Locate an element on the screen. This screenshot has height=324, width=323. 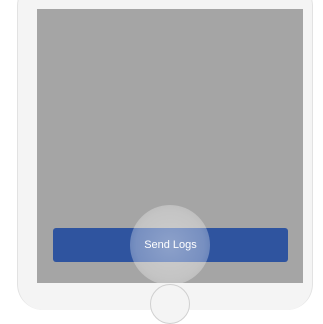
home-button-icon is located at coordinates (170, 304).